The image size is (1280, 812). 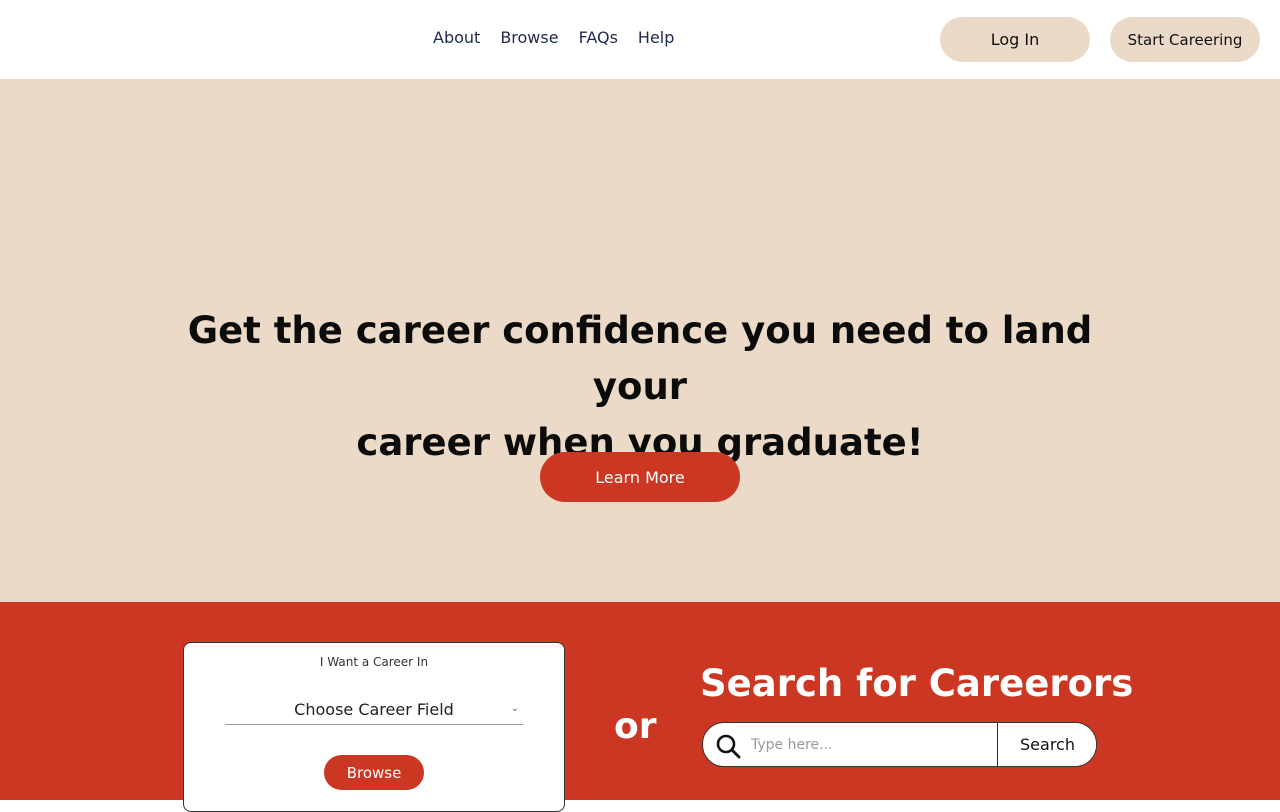 I want to click on start-careering-button: Start Careering, so click(x=1185, y=39).